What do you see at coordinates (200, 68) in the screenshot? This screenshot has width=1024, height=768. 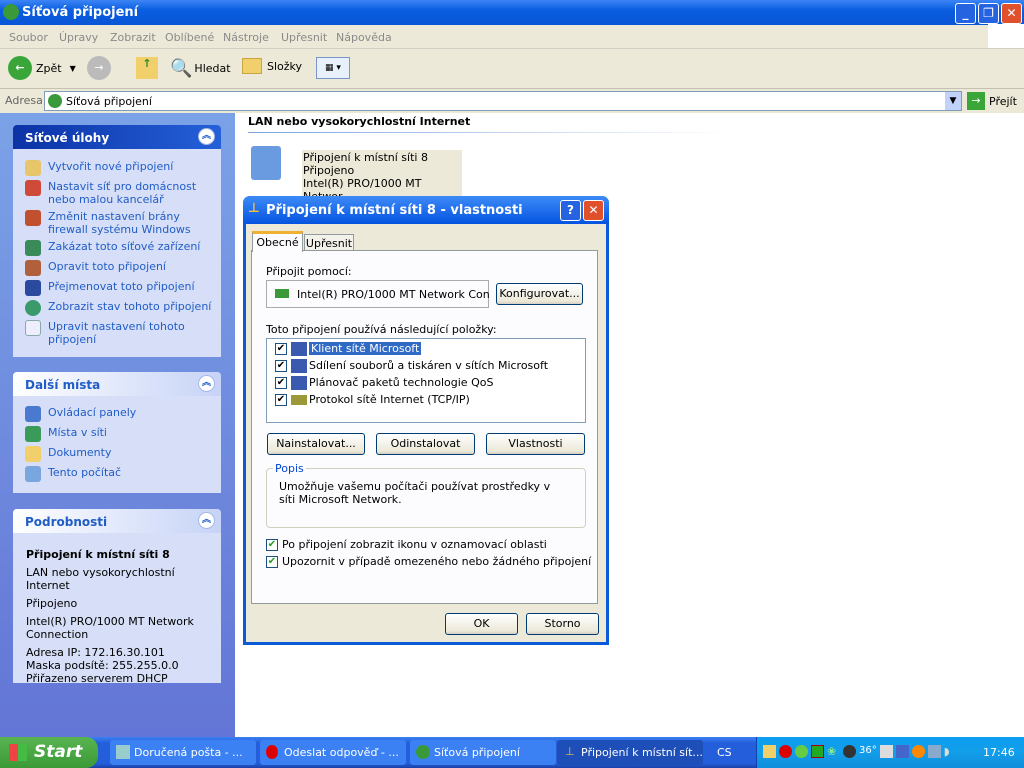 I see `search-button: 🔍 Hledat` at bounding box center [200, 68].